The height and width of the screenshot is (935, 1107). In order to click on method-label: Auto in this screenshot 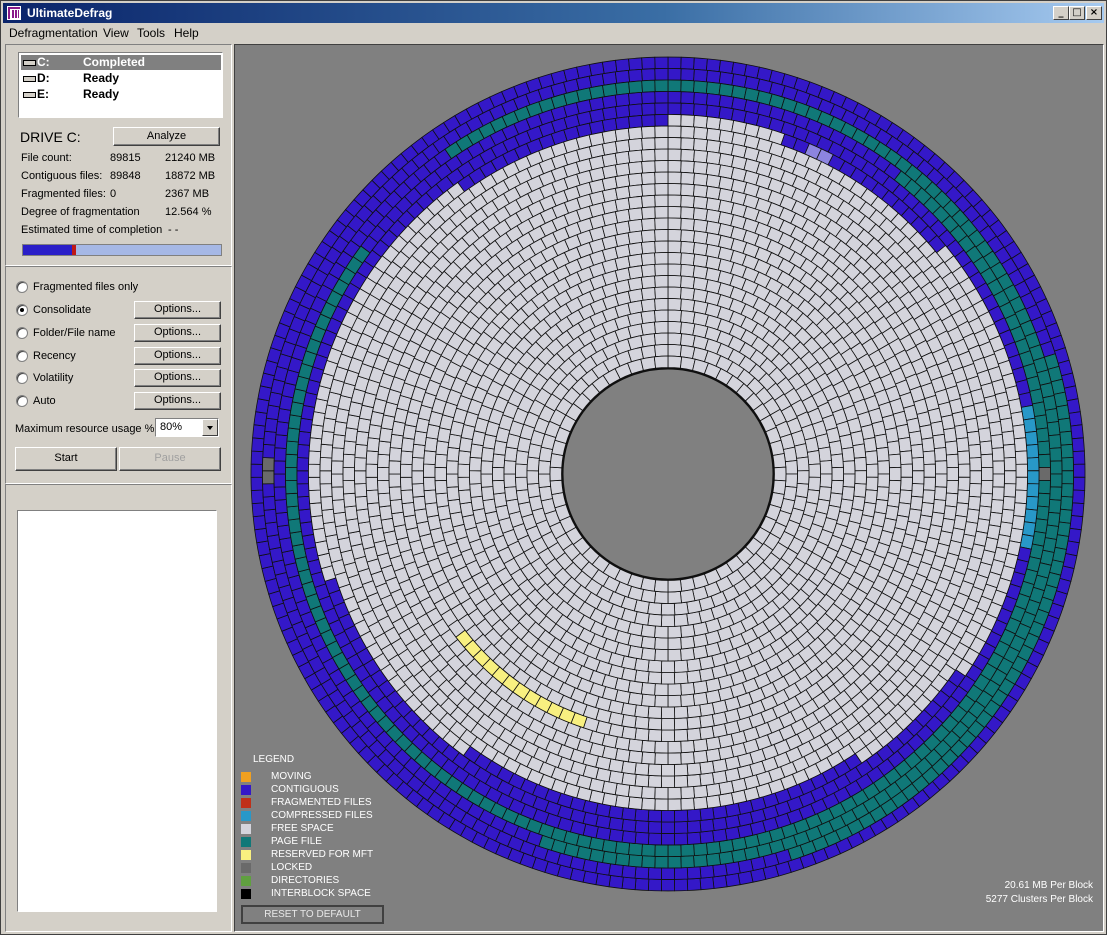, I will do `click(44, 401)`.